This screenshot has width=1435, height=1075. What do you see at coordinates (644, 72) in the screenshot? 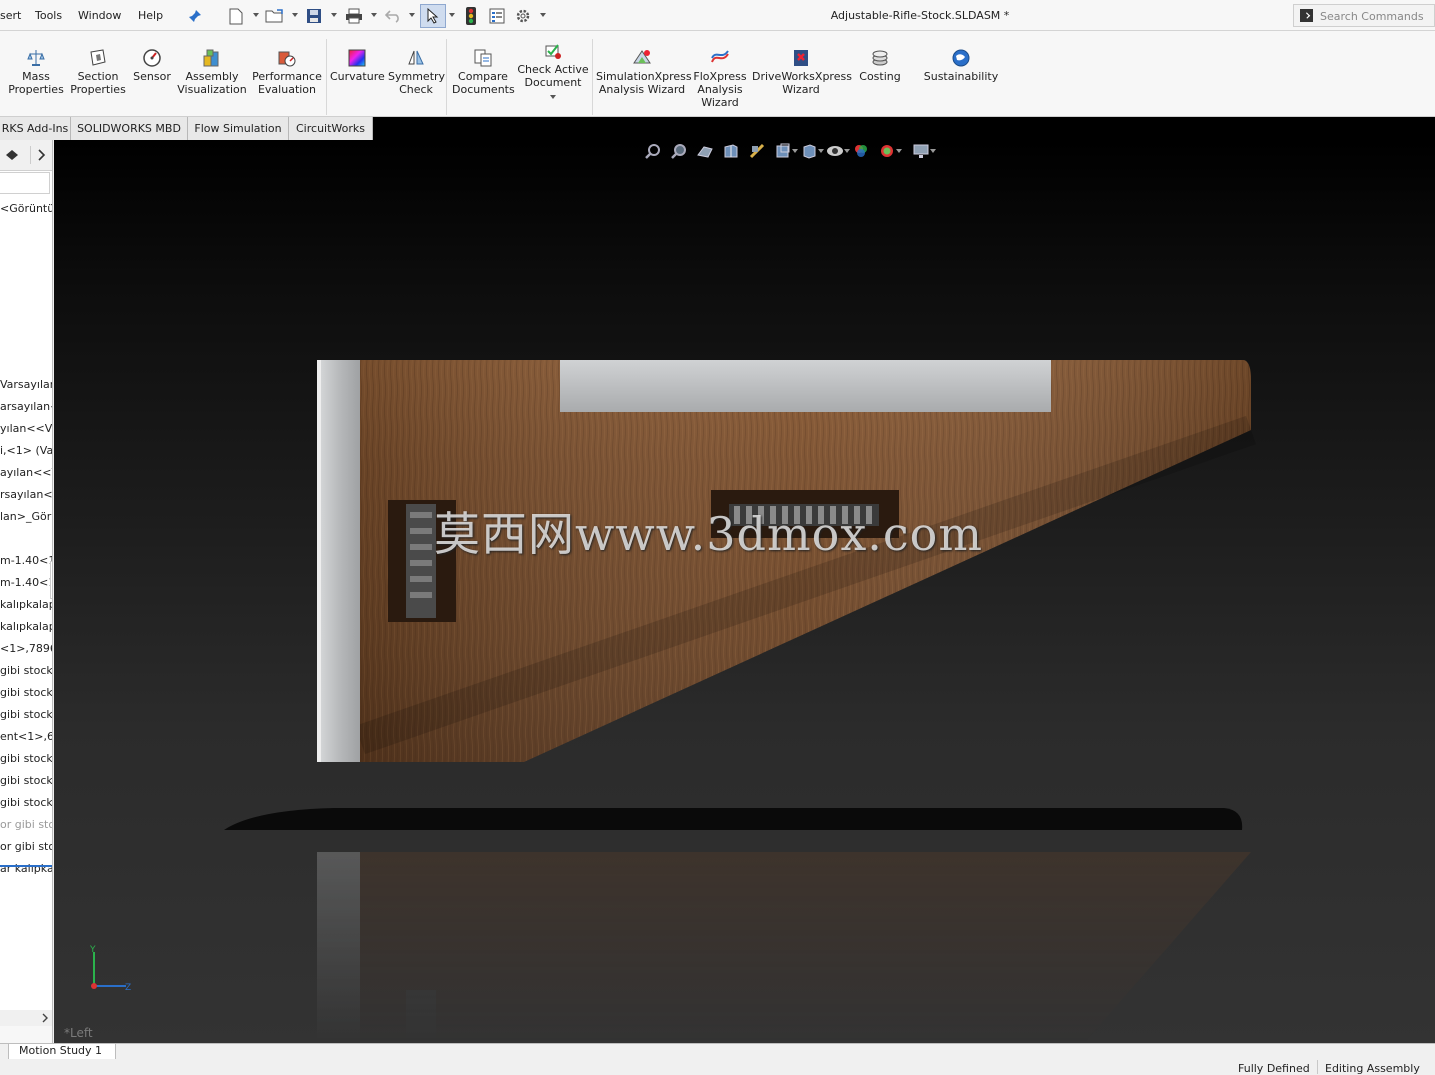
I see `simulationxpress-button: SimulationXpress Analysis Wizard` at bounding box center [644, 72].